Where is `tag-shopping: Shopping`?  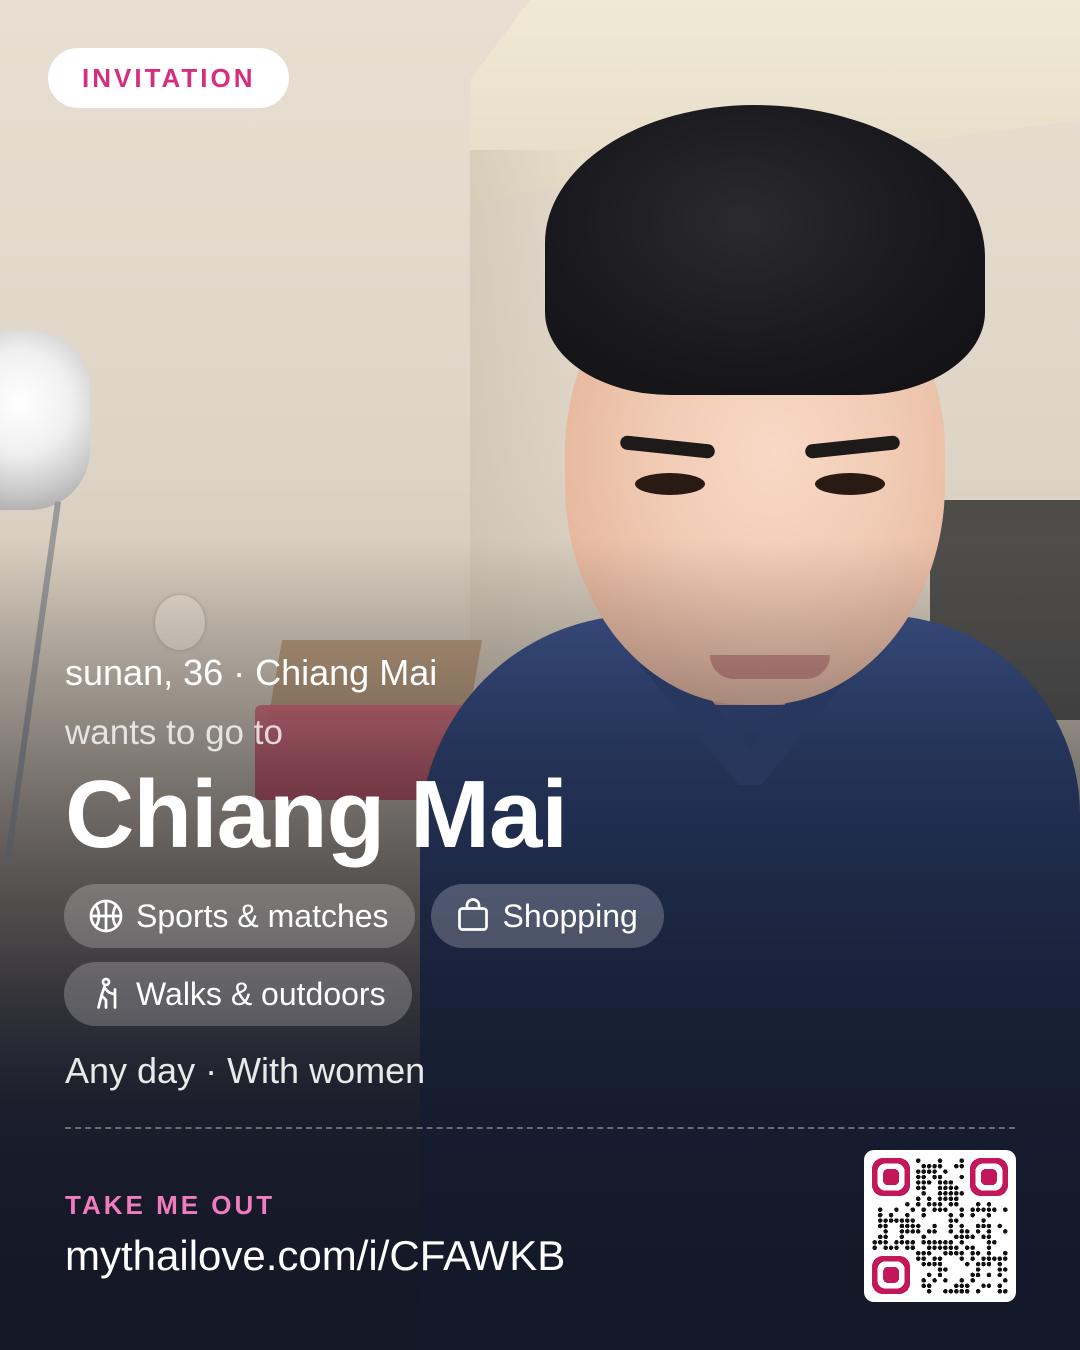
tag-shopping: Shopping is located at coordinates (547, 916).